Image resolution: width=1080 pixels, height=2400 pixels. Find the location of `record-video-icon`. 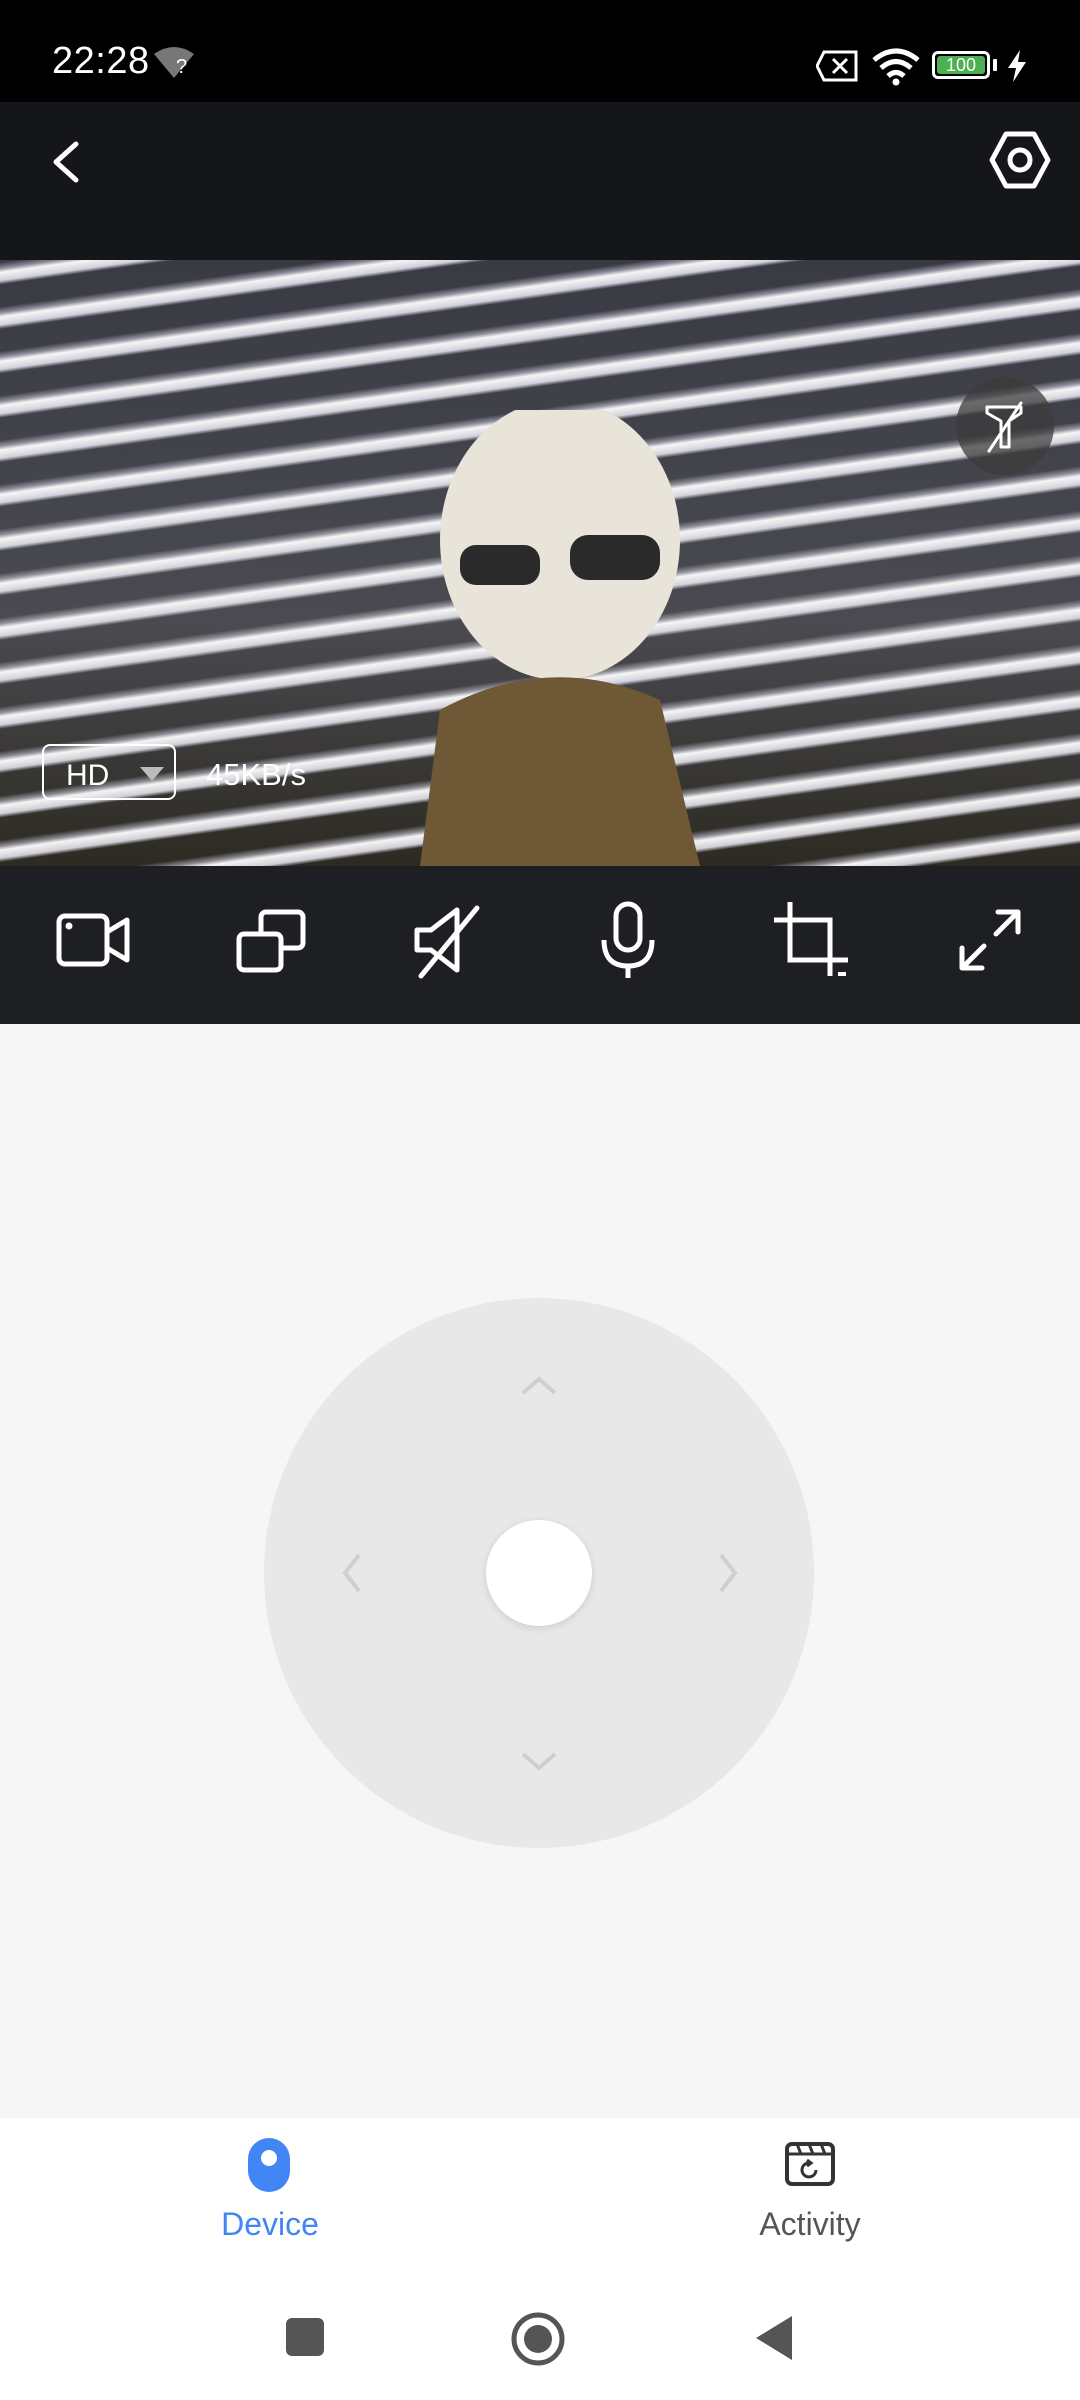

record-video-icon is located at coordinates (93, 940).